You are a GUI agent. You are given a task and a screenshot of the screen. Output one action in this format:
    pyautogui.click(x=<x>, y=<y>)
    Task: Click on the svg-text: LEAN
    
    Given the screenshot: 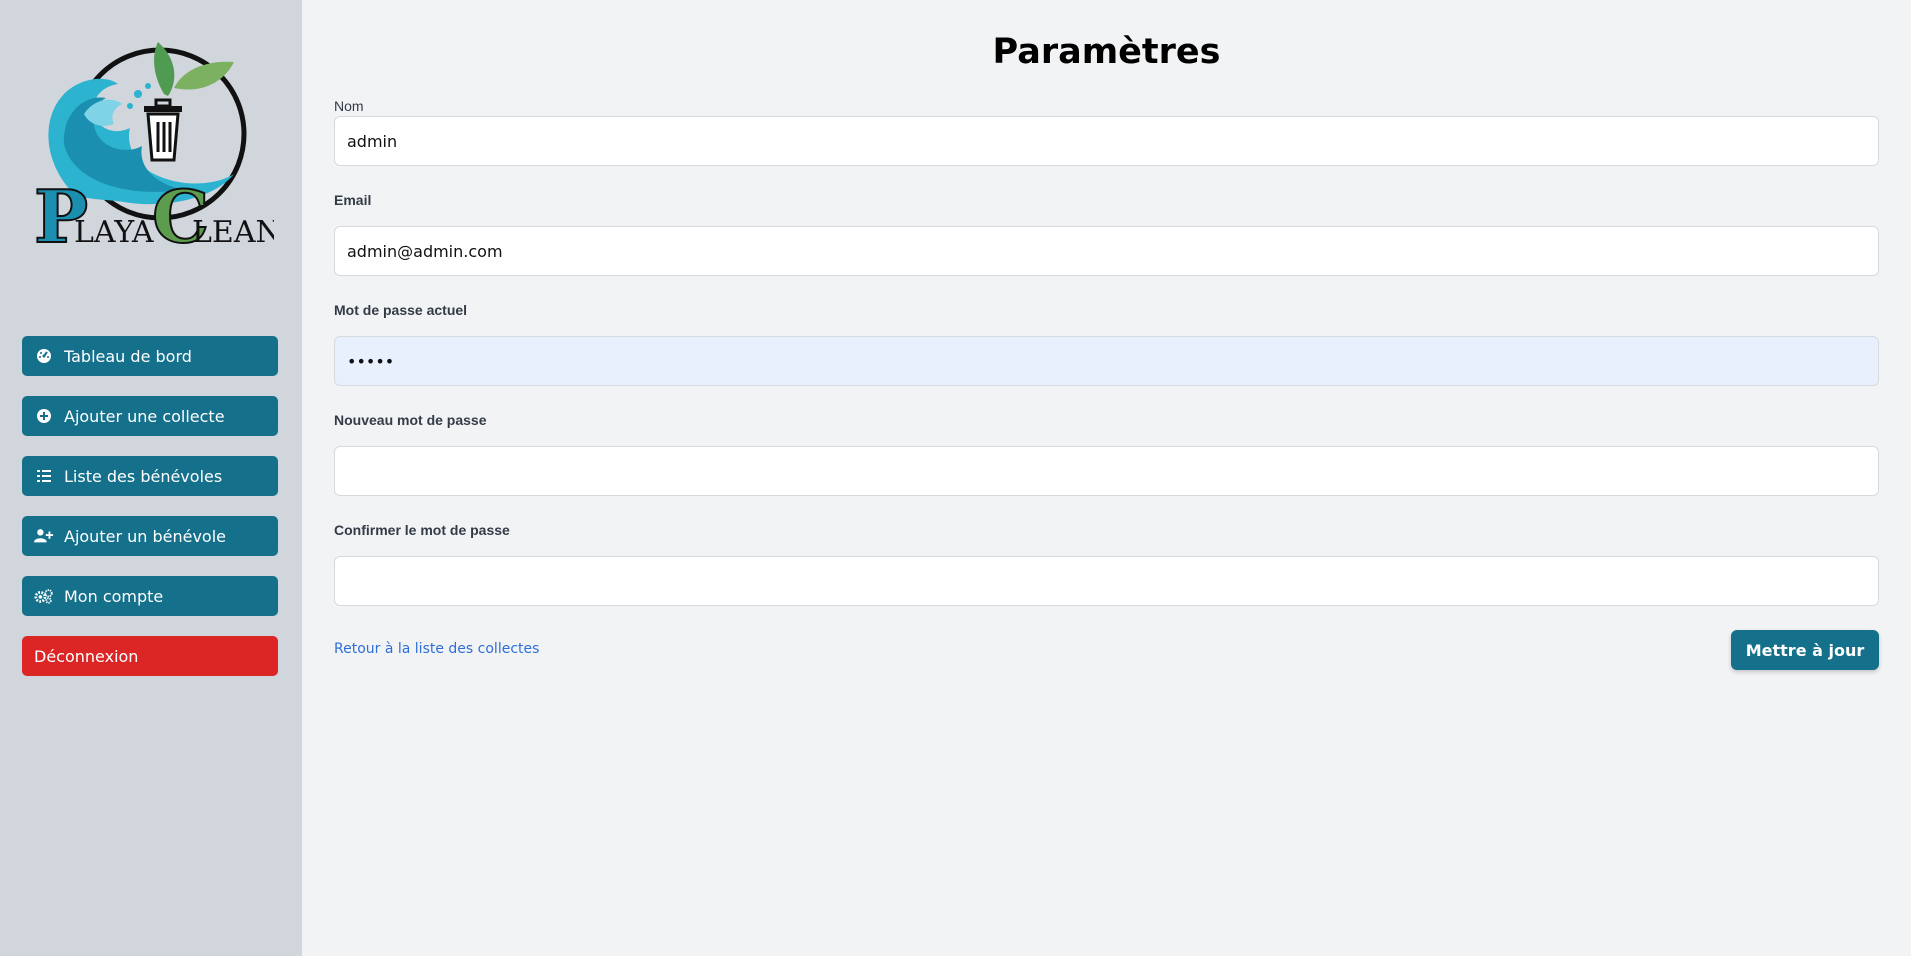 What is the action you would take?
    pyautogui.click(x=233, y=232)
    